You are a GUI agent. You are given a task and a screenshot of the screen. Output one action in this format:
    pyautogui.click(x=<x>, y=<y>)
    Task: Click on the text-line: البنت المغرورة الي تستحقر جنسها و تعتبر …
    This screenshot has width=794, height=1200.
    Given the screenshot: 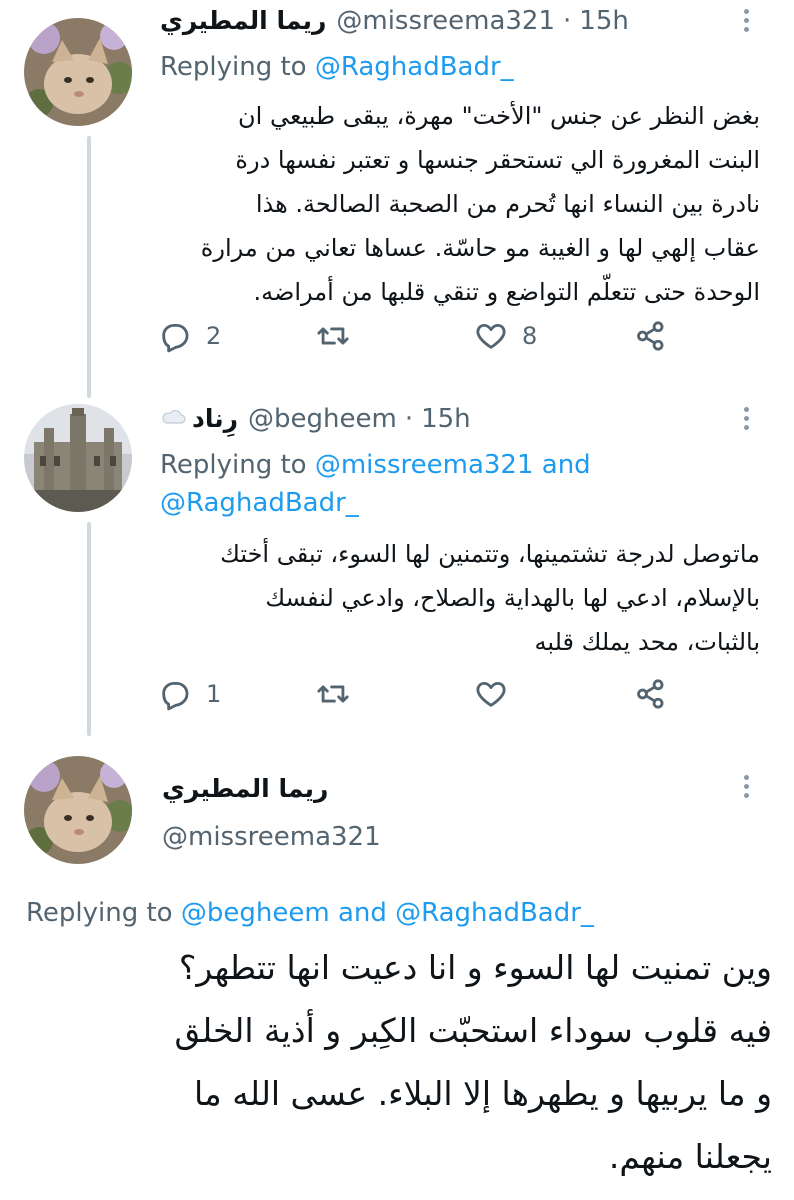 What is the action you would take?
    pyautogui.click(x=497, y=160)
    